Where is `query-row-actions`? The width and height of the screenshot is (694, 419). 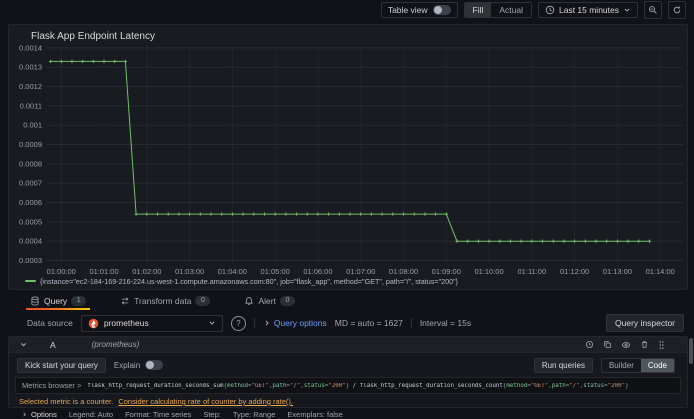
query-row-actions is located at coordinates (625, 345).